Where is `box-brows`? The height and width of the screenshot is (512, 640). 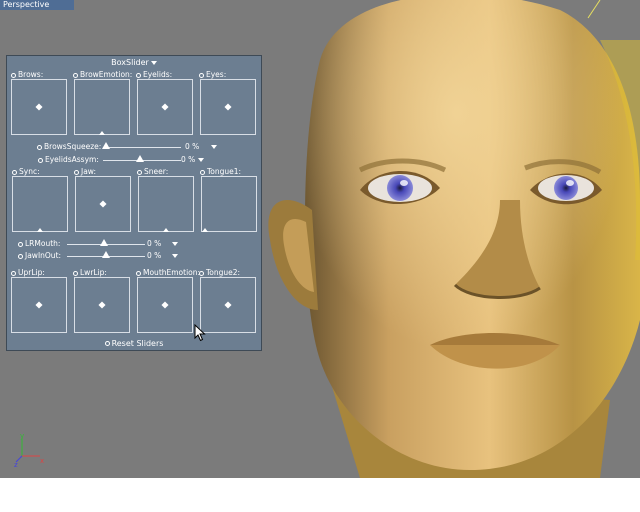 box-brows is located at coordinates (39, 107).